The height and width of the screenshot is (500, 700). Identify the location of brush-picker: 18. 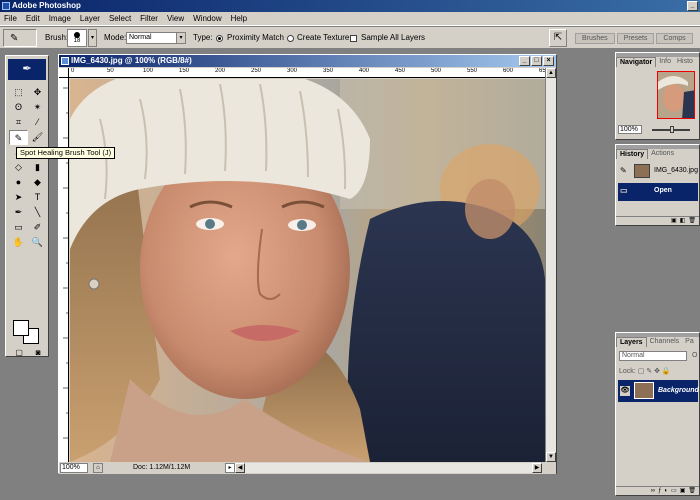
(77, 38).